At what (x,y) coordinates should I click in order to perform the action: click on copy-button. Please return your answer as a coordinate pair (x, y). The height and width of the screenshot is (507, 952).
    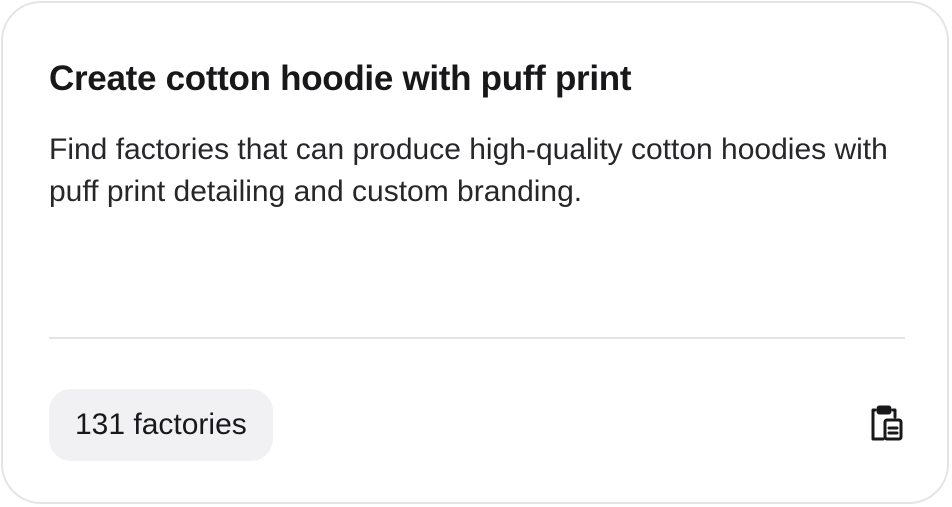
    Looking at the image, I should click on (887, 426).